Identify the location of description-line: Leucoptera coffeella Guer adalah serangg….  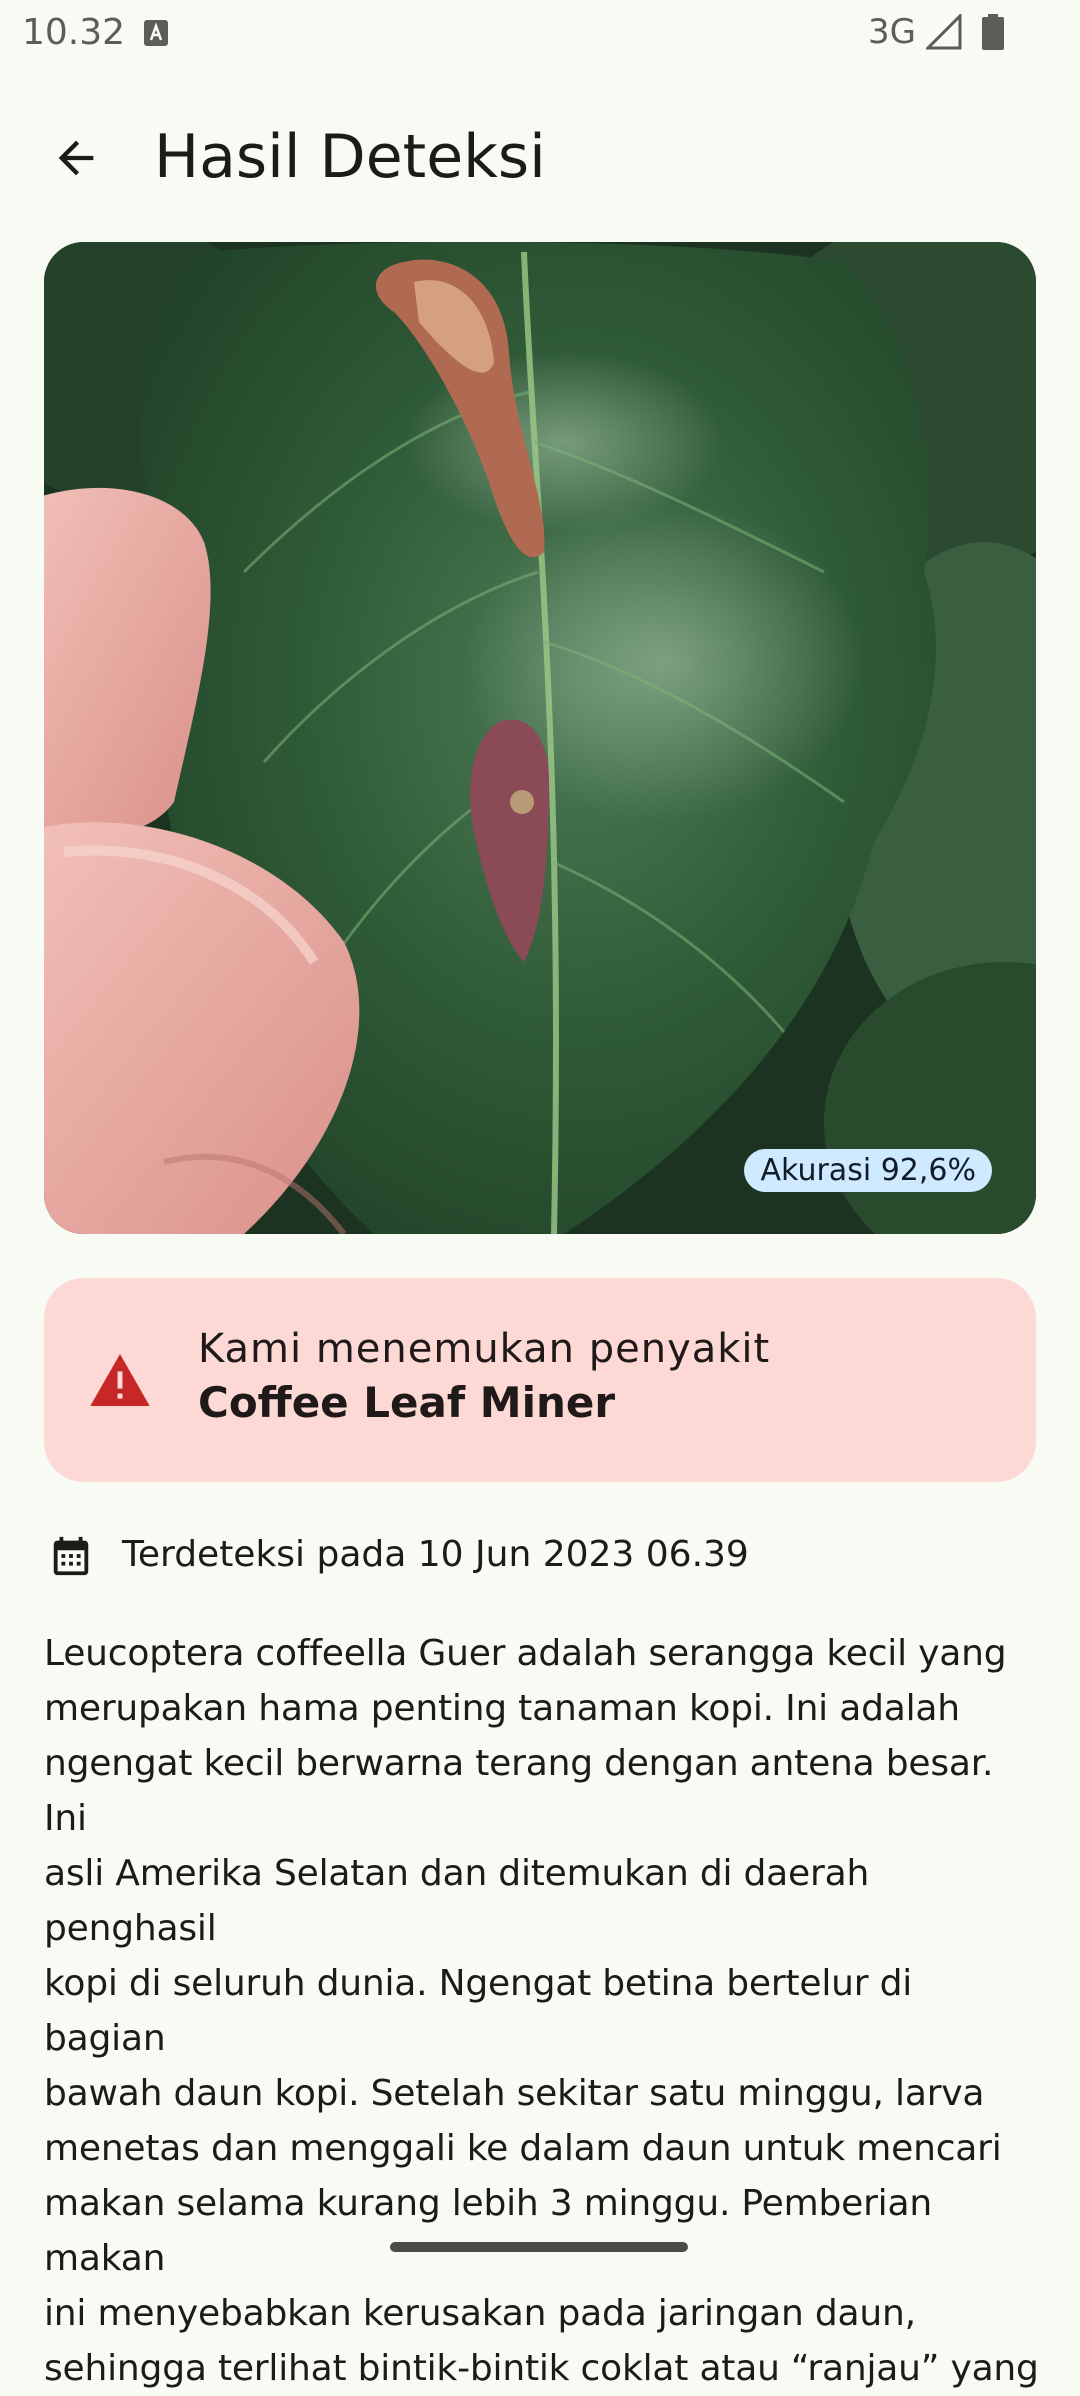
(525, 1653).